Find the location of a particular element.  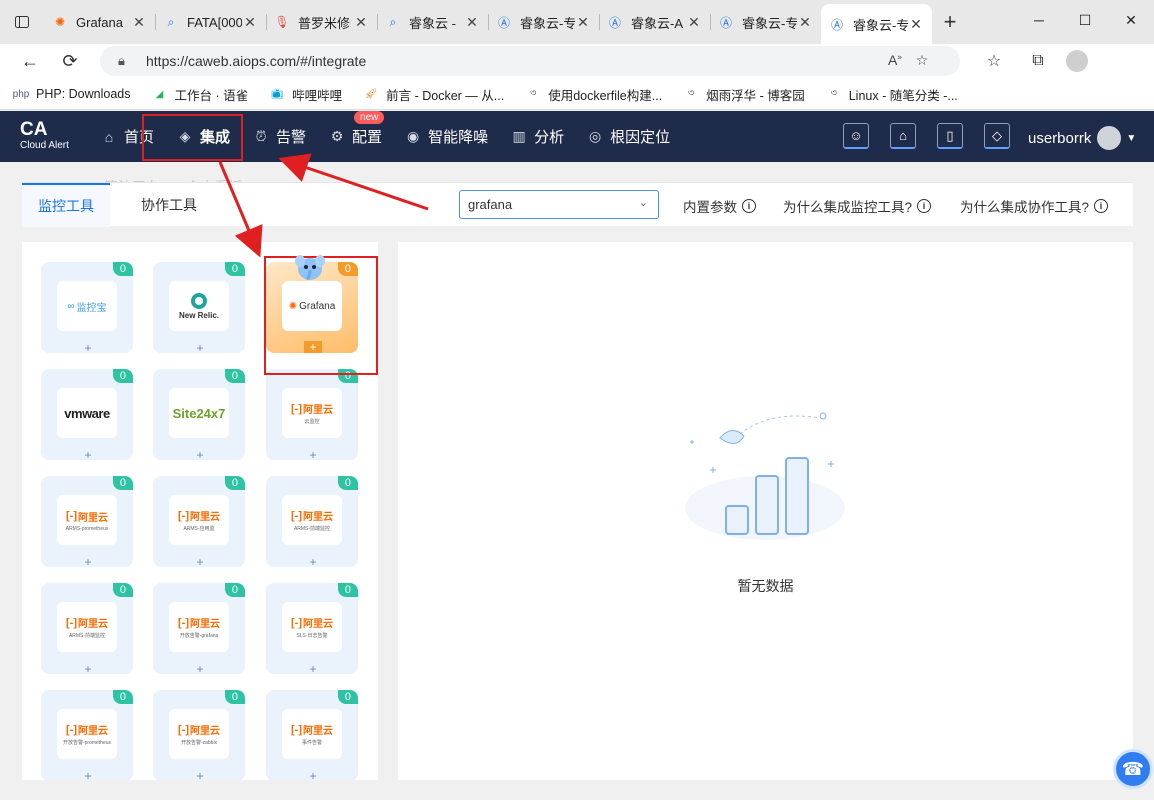

rocket-icon: 🚀︎ is located at coordinates (371, 94).